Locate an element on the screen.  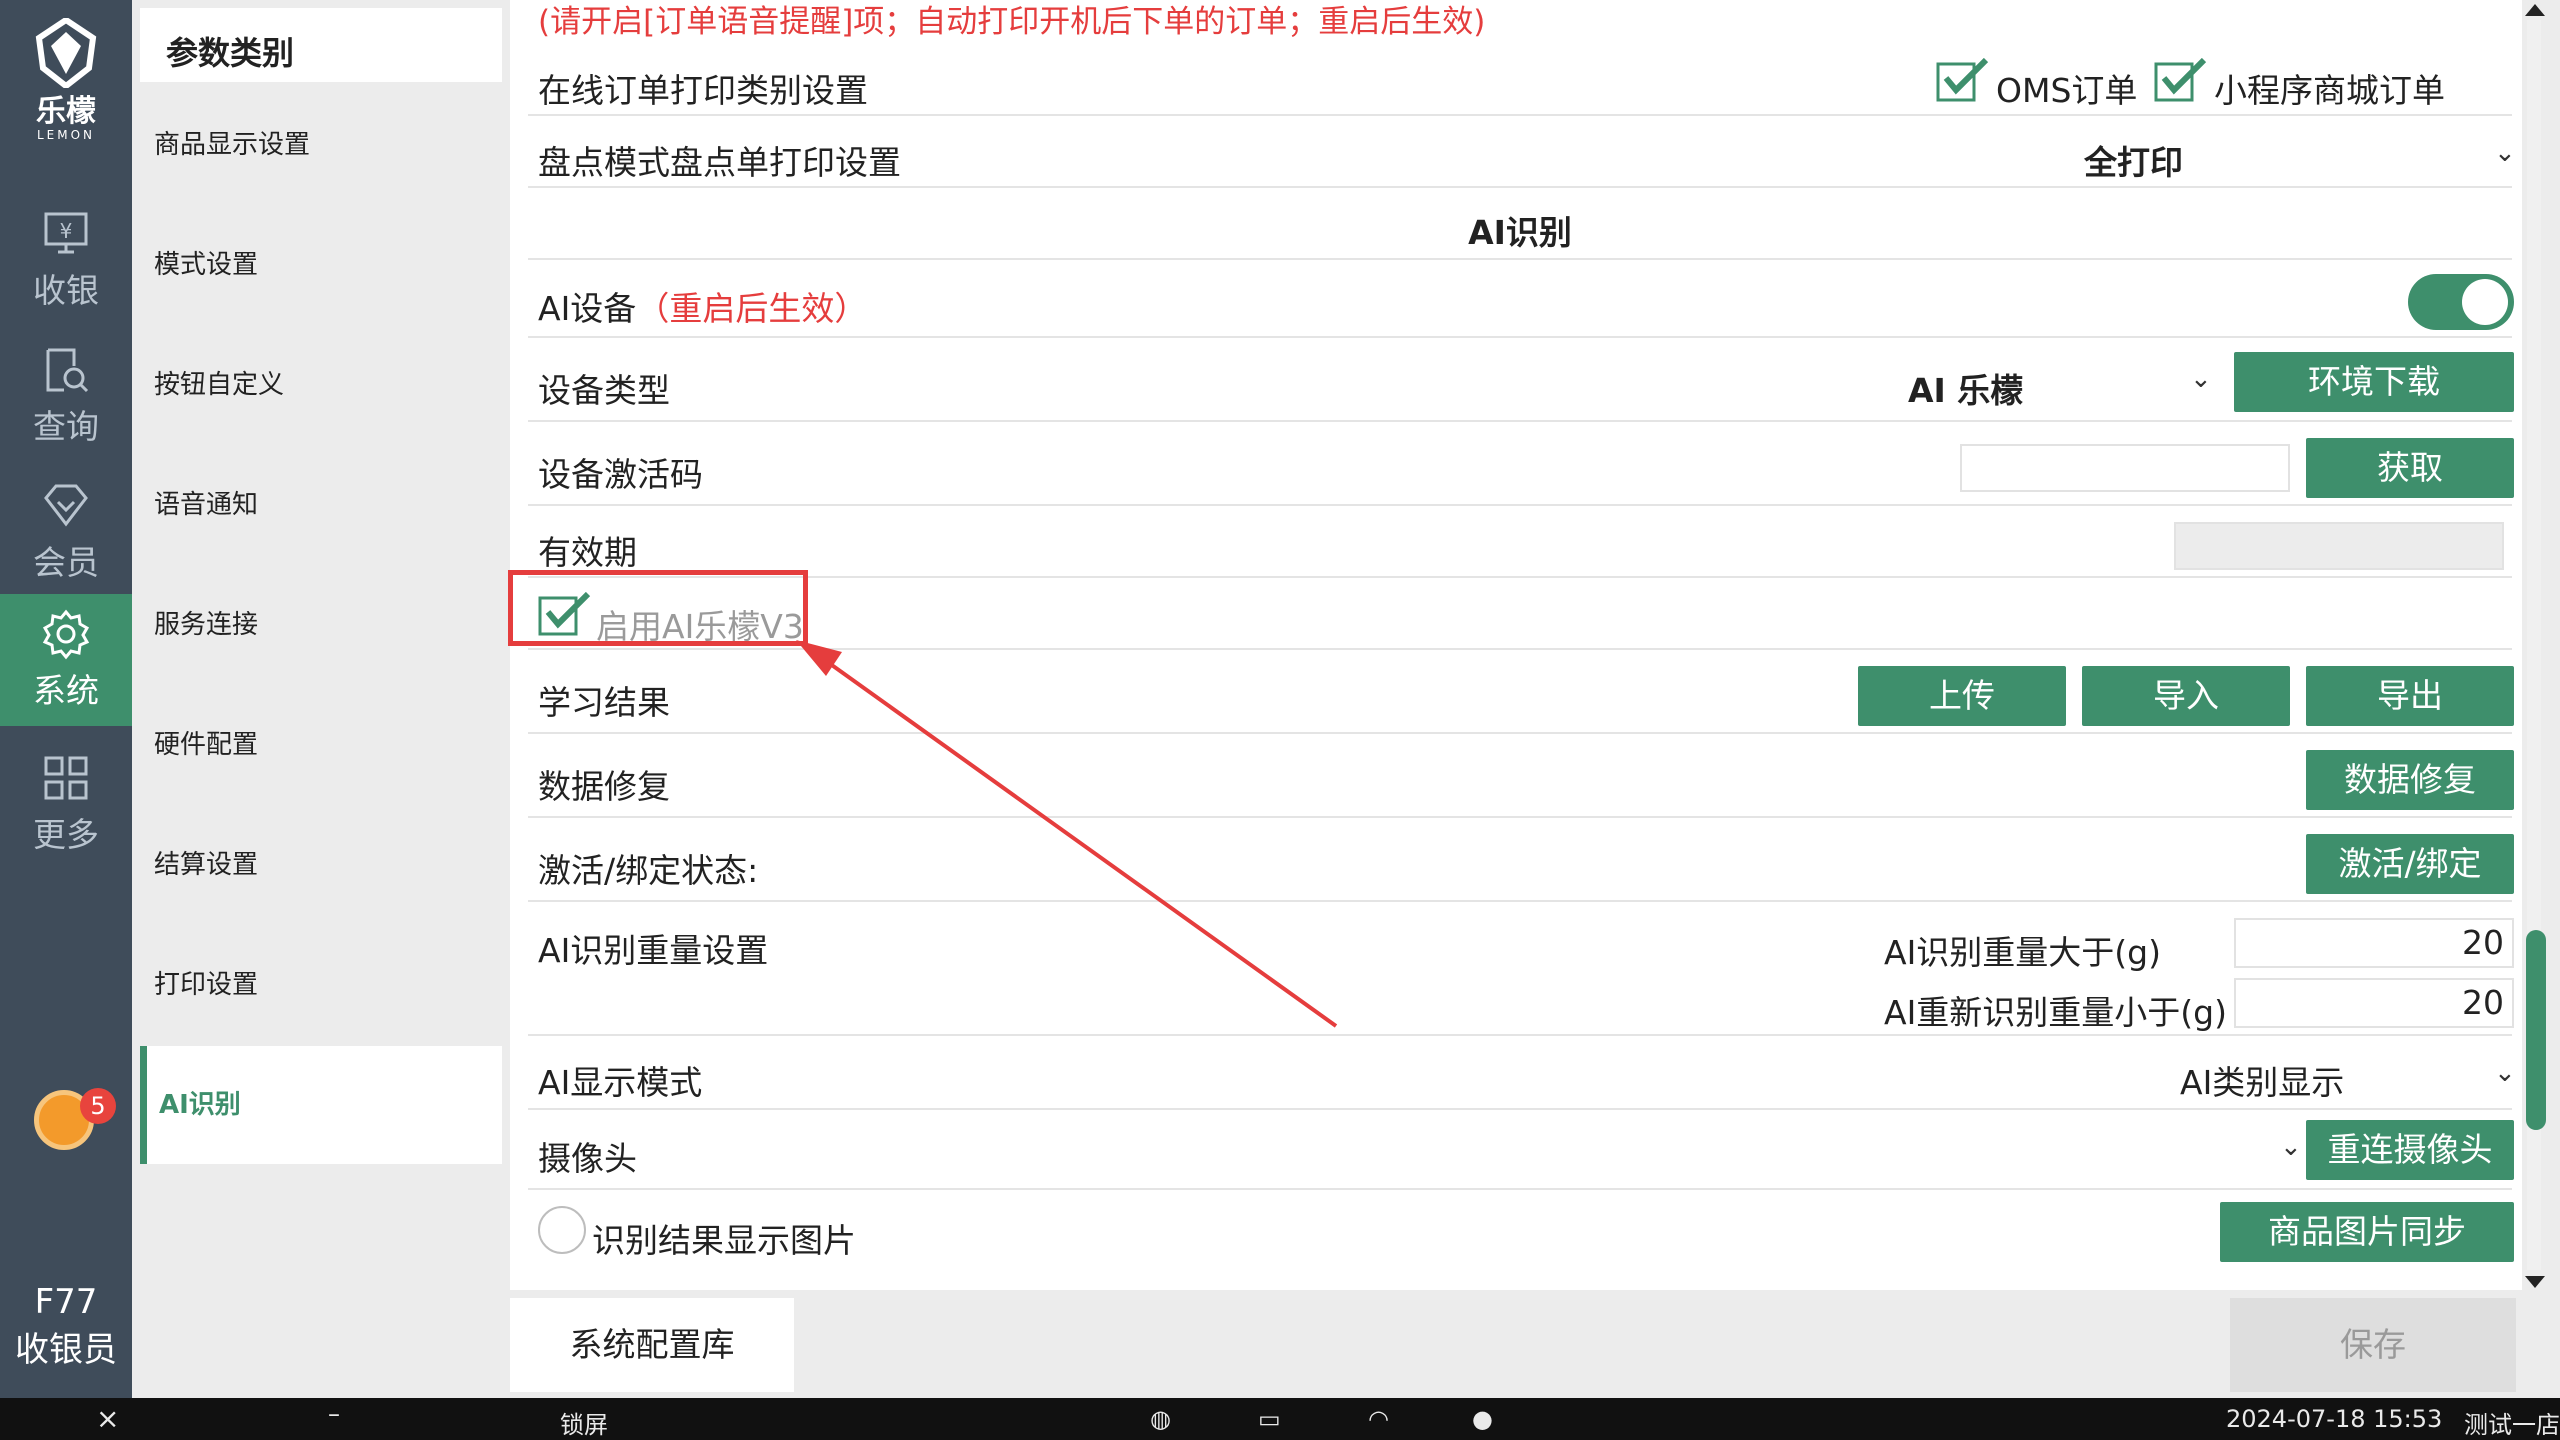
sync-product-images-button: 商品图片同步 is located at coordinates (2367, 1232).